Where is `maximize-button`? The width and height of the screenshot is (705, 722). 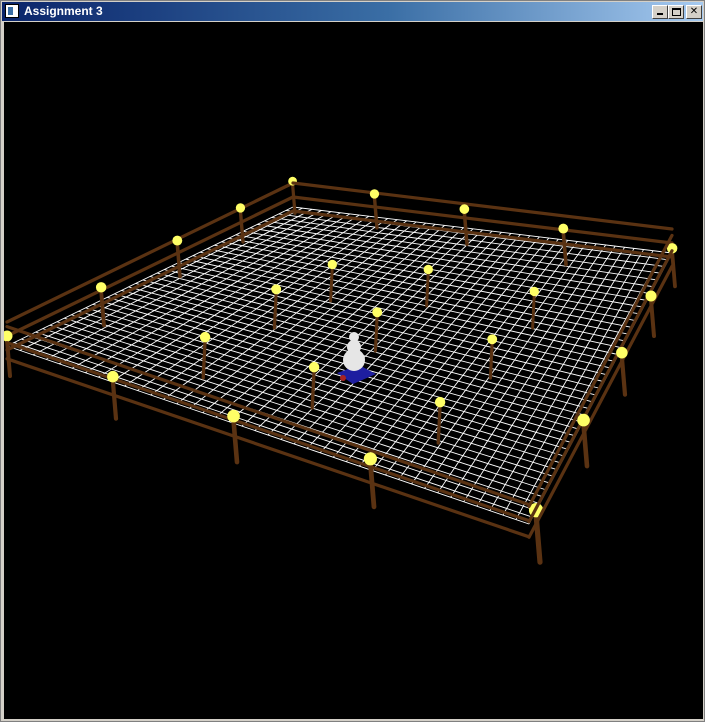
maximize-button is located at coordinates (676, 12).